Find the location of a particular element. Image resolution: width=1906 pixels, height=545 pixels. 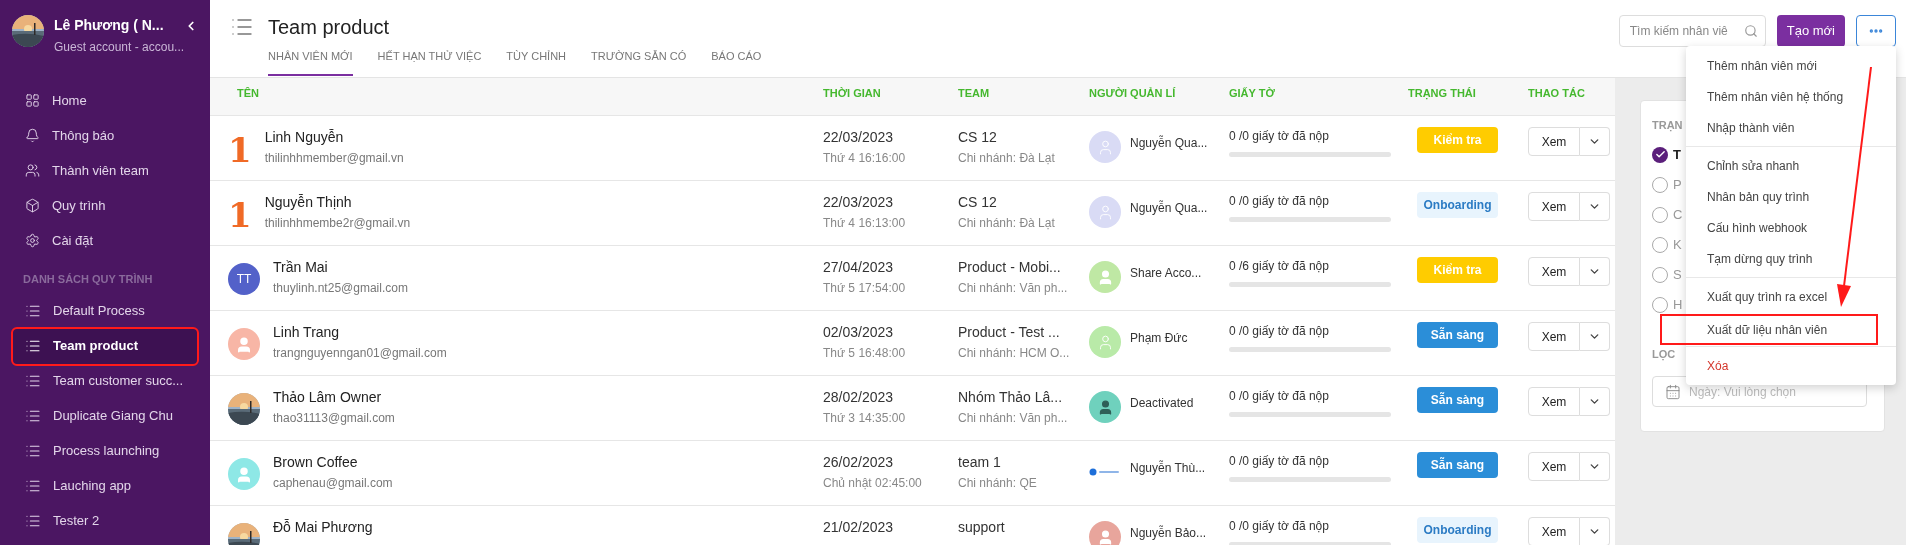

tab: TÙY CHỈNH is located at coordinates (536, 62).